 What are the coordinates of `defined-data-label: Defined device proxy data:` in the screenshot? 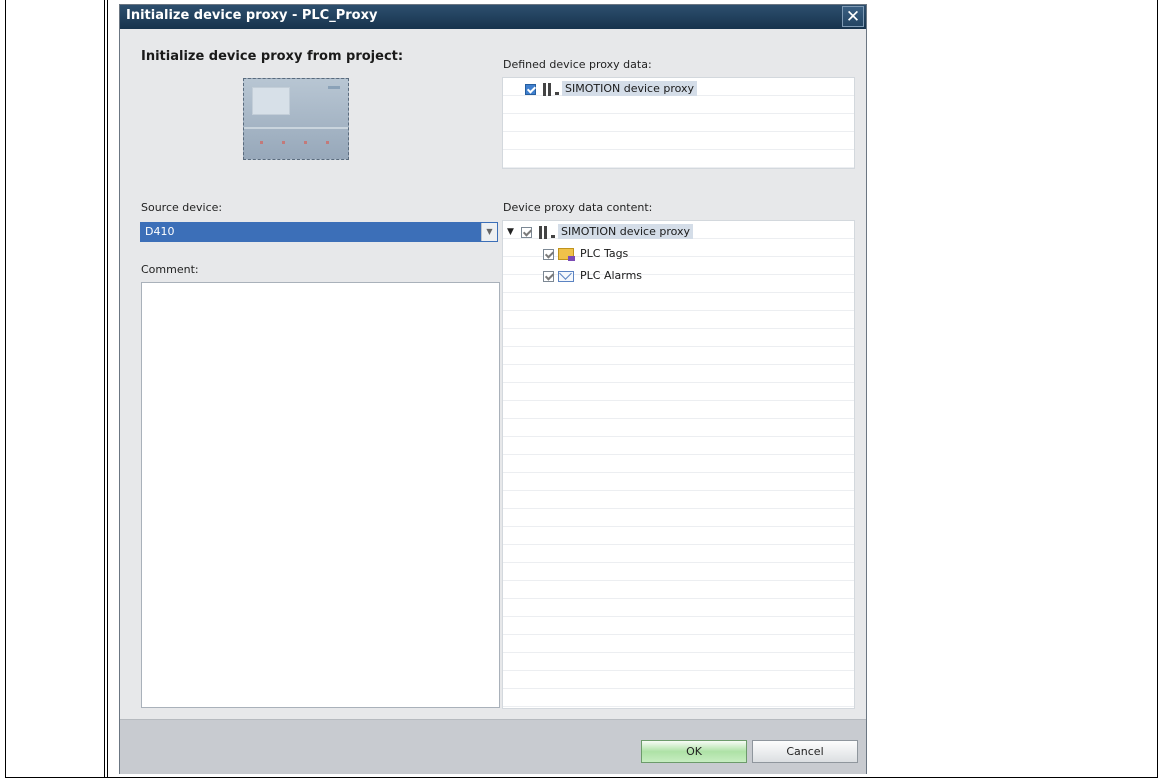 It's located at (577, 64).